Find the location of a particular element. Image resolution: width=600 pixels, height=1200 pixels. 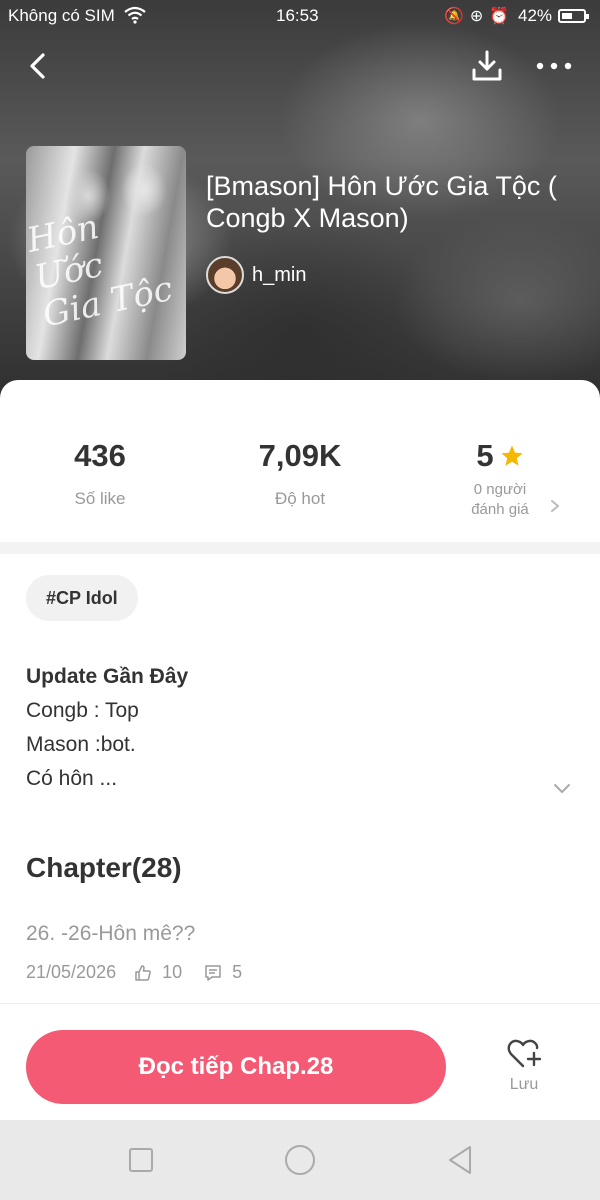

clock: 16:53 is located at coordinates (297, 15).